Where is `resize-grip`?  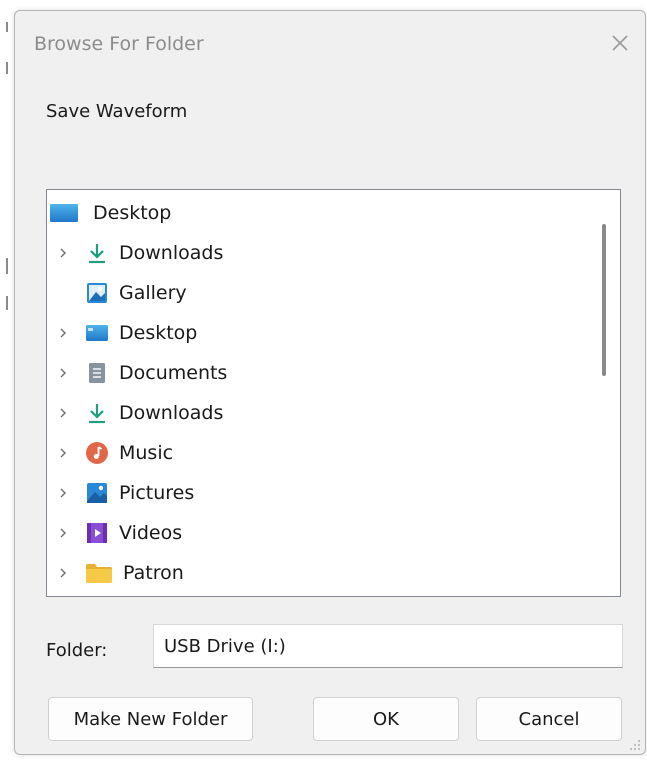 resize-grip is located at coordinates (634, 743).